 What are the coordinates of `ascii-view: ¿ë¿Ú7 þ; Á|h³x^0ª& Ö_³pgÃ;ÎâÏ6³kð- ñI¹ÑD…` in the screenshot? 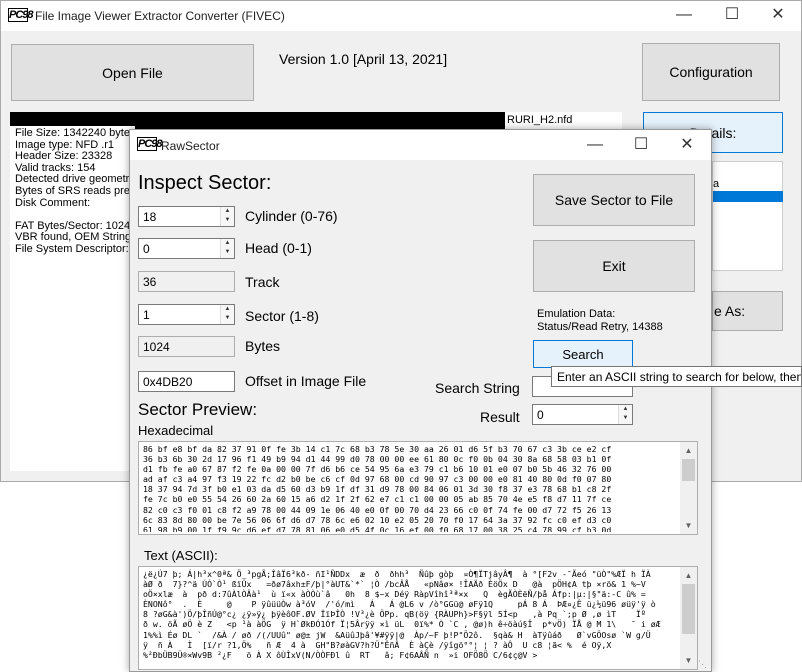 It's located at (418, 618).